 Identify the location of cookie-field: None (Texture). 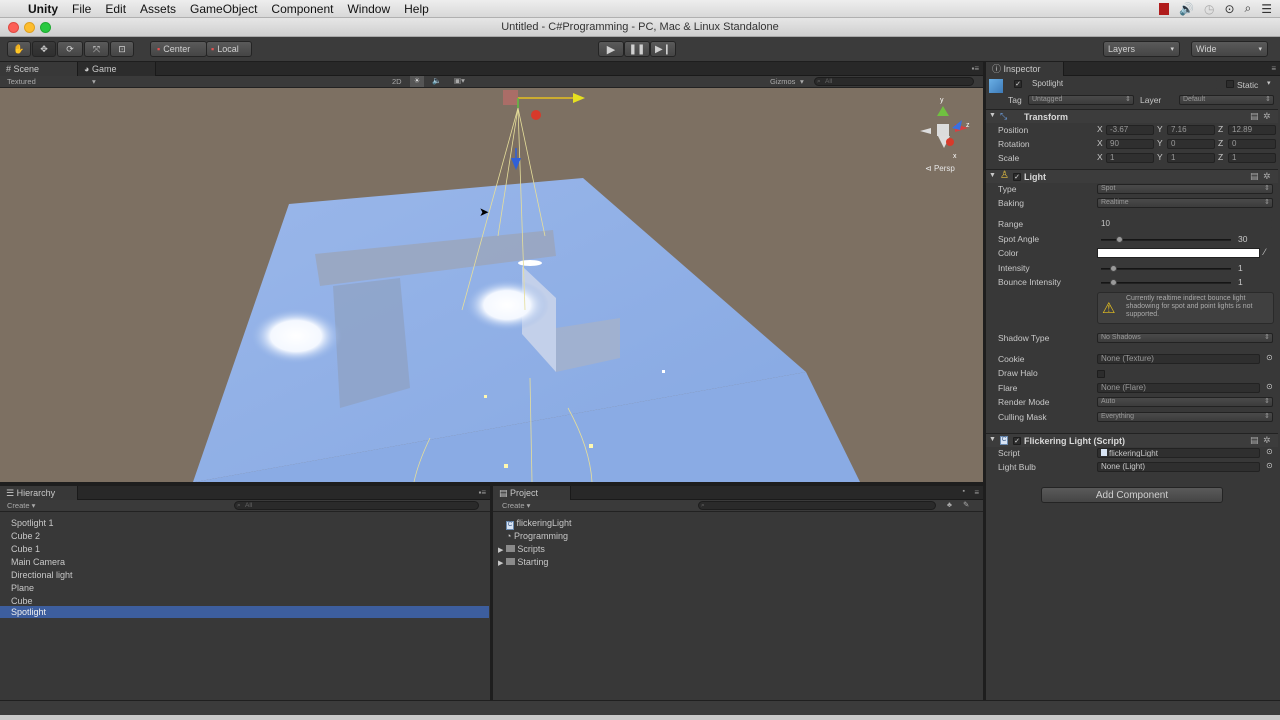
(1178, 359).